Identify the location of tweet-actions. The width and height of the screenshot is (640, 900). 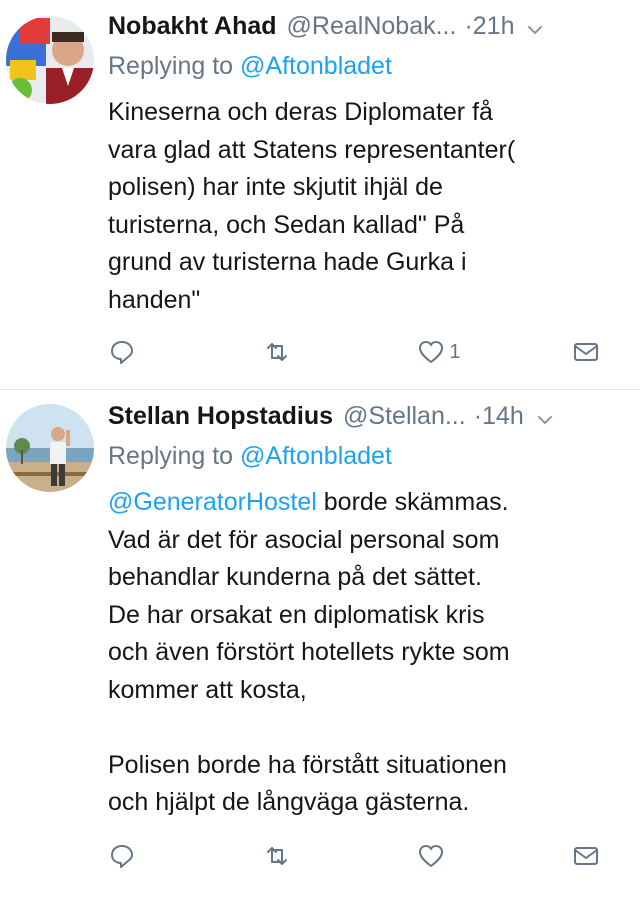
(354, 856).